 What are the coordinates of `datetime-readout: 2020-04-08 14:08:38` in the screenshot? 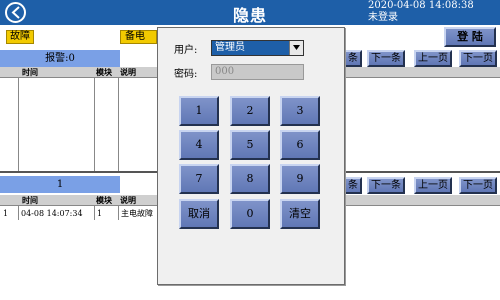 It's located at (421, 5).